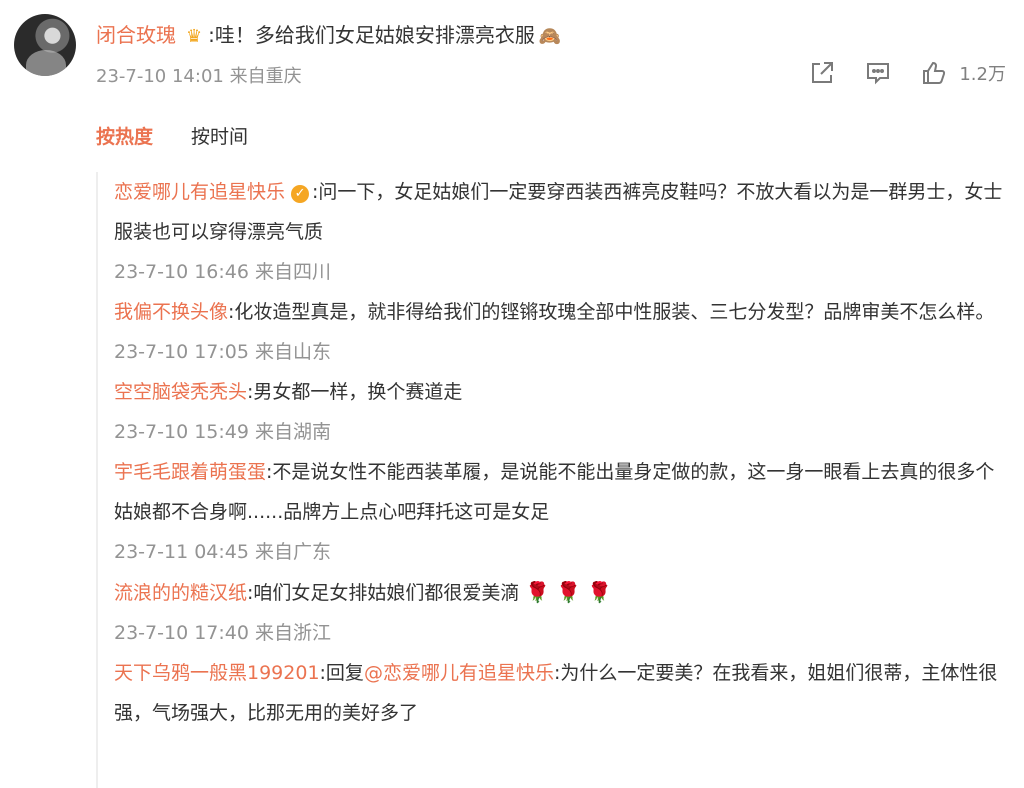  What do you see at coordinates (181, 552) in the screenshot?
I see `reply-time: 23-7-11 04:45` at bounding box center [181, 552].